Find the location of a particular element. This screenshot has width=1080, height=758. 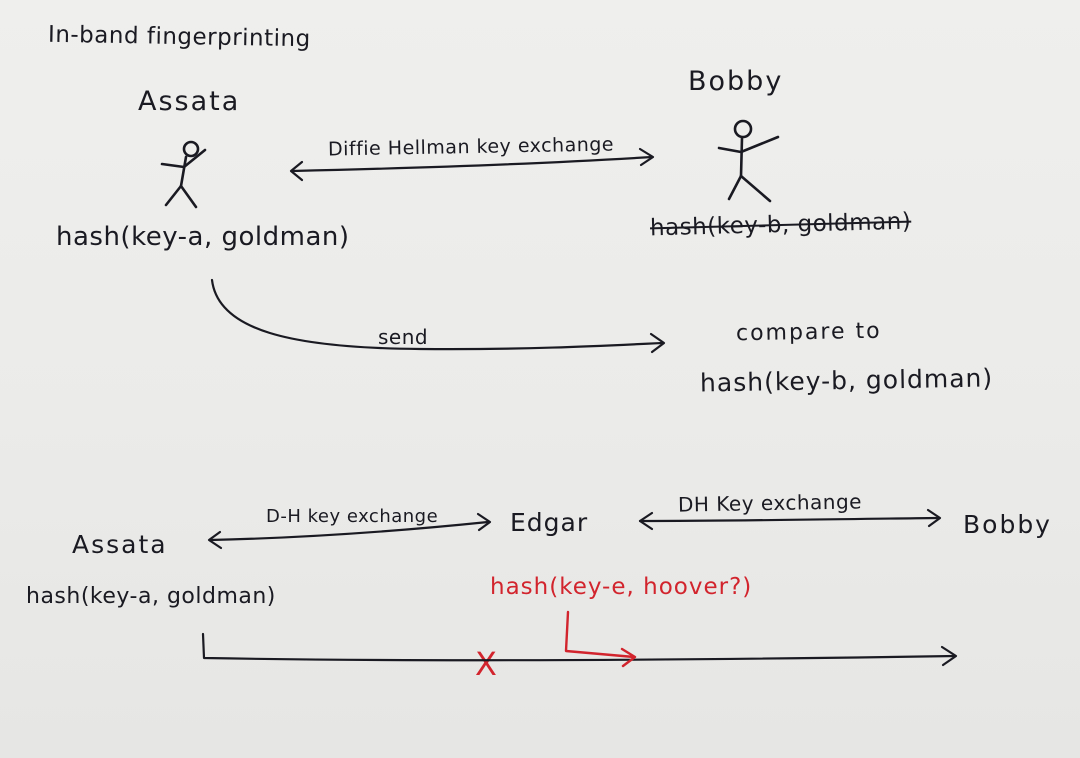

dh-left-arrow is located at coordinates (349, 531).